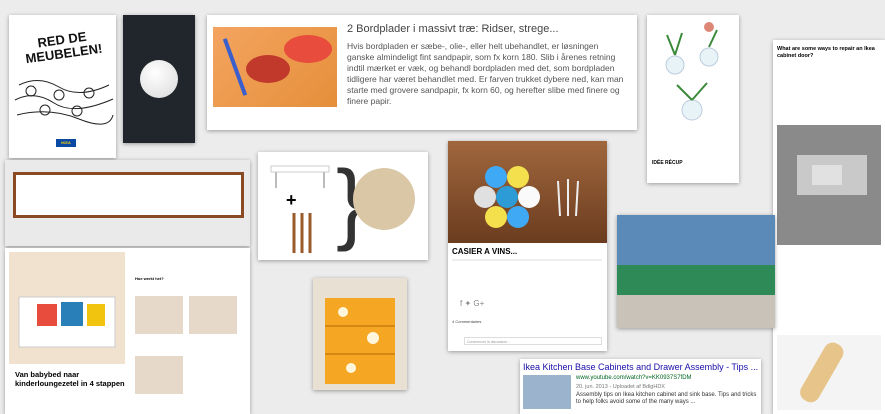 The width and height of the screenshot is (885, 414). What do you see at coordinates (67, 308) in the screenshot?
I see `lounge-photo` at bounding box center [67, 308].